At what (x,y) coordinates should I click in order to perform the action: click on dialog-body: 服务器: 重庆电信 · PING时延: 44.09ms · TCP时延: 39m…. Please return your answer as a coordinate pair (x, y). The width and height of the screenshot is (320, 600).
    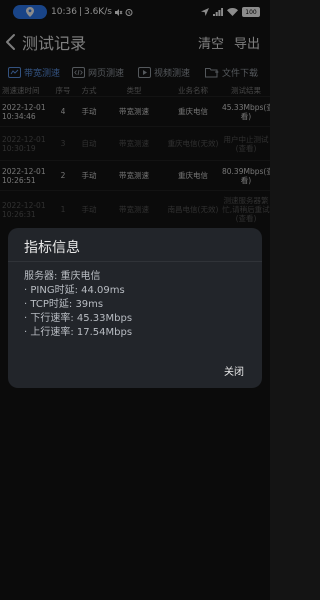
    Looking at the image, I should click on (78, 305).